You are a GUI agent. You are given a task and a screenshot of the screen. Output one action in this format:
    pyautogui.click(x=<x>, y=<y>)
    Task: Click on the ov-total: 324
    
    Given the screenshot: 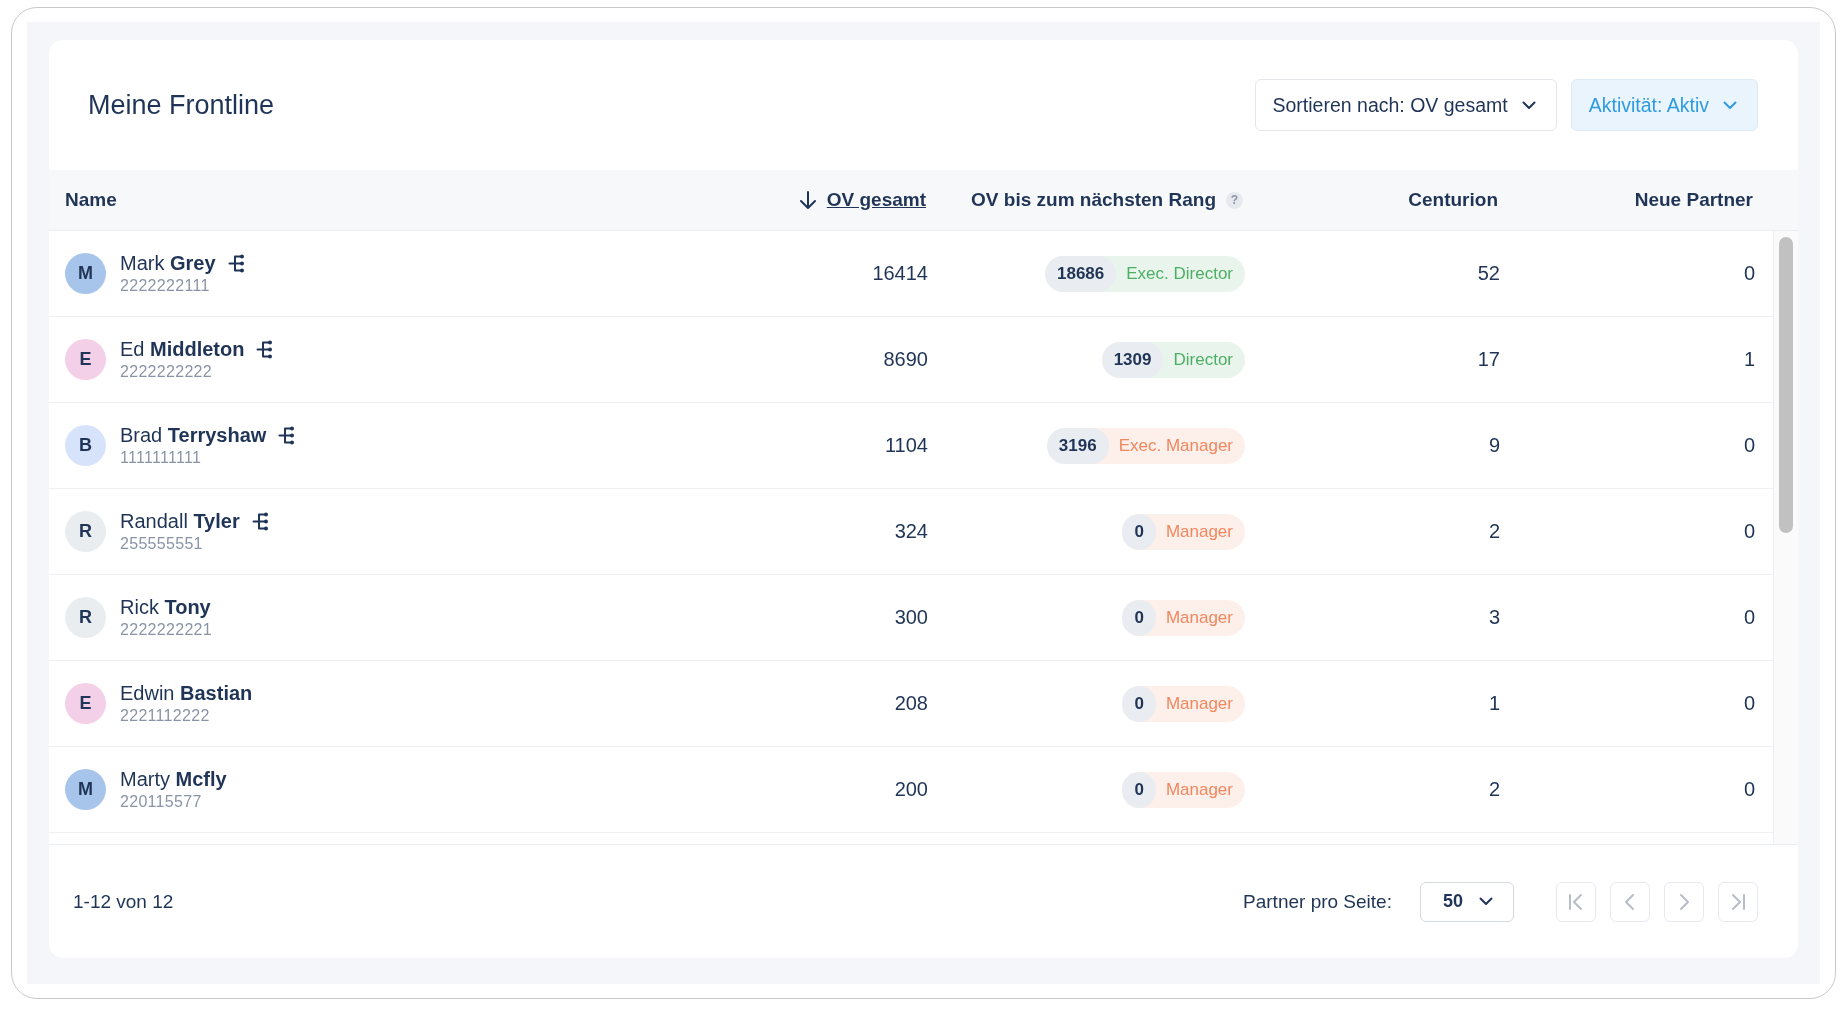 What is the action you would take?
    pyautogui.click(x=911, y=531)
    